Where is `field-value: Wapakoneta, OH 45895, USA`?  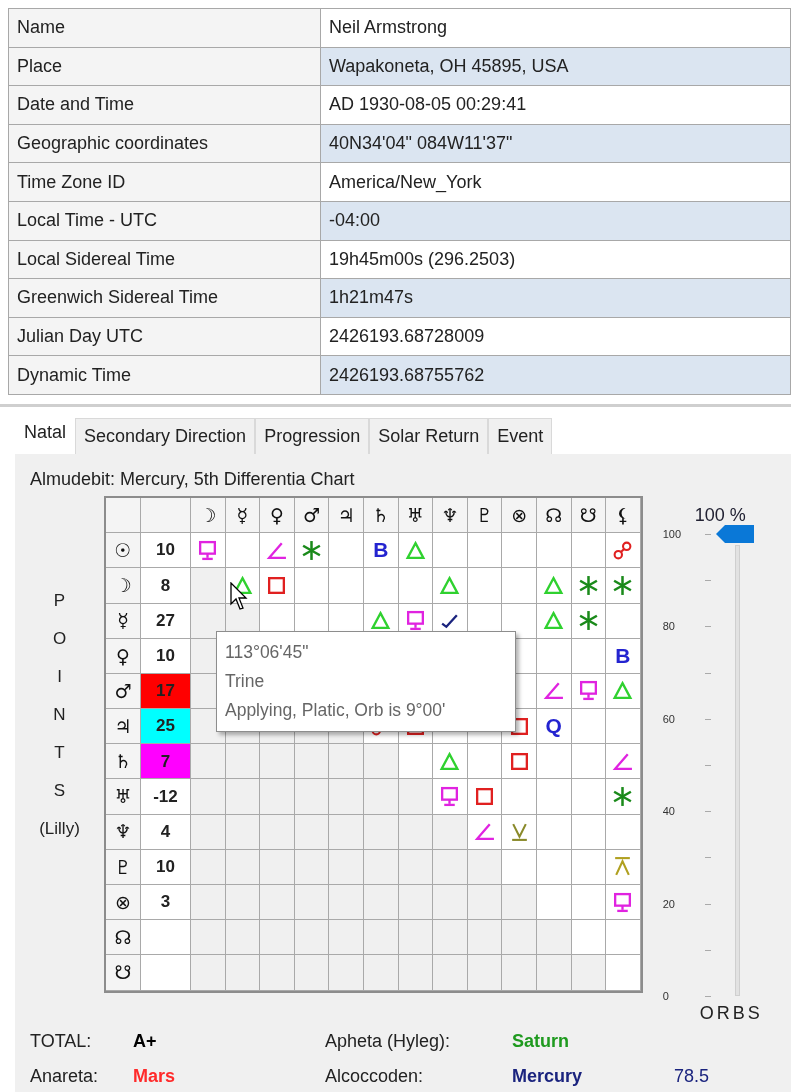
field-value: Wapakoneta, OH 45895, USA is located at coordinates (555, 66).